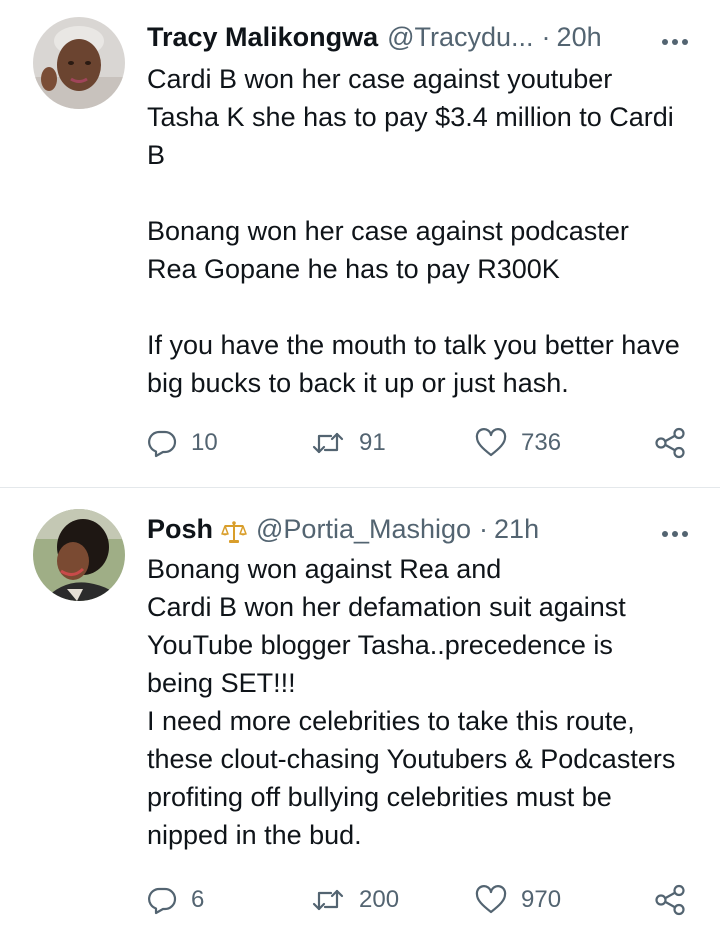  I want to click on reply-count: 10, so click(204, 442).